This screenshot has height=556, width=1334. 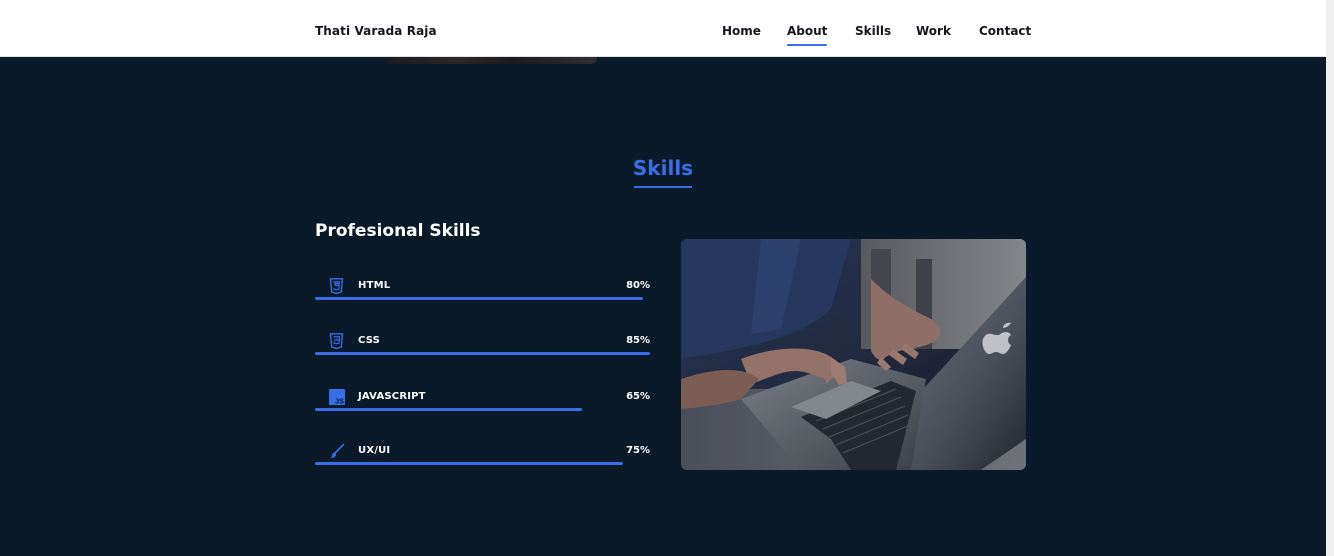 I want to click on skill-row-html: HTML 80%, so click(x=482, y=291).